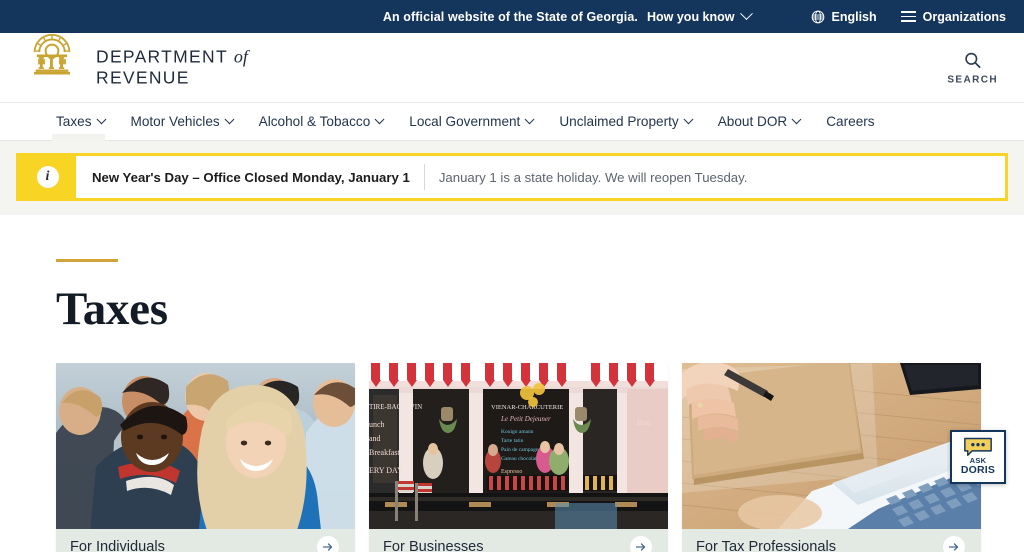  I want to click on card-for-individuals: For Individuals, so click(205, 457).